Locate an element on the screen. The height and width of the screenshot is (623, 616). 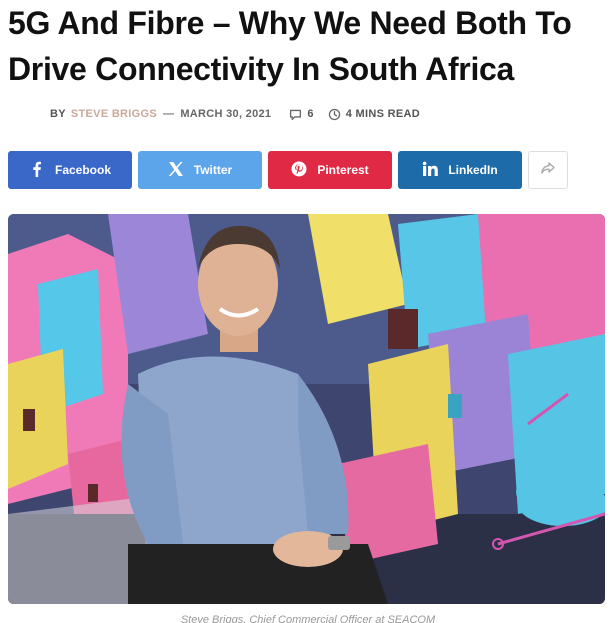
read-time: 4 MINS READ is located at coordinates (382, 114).